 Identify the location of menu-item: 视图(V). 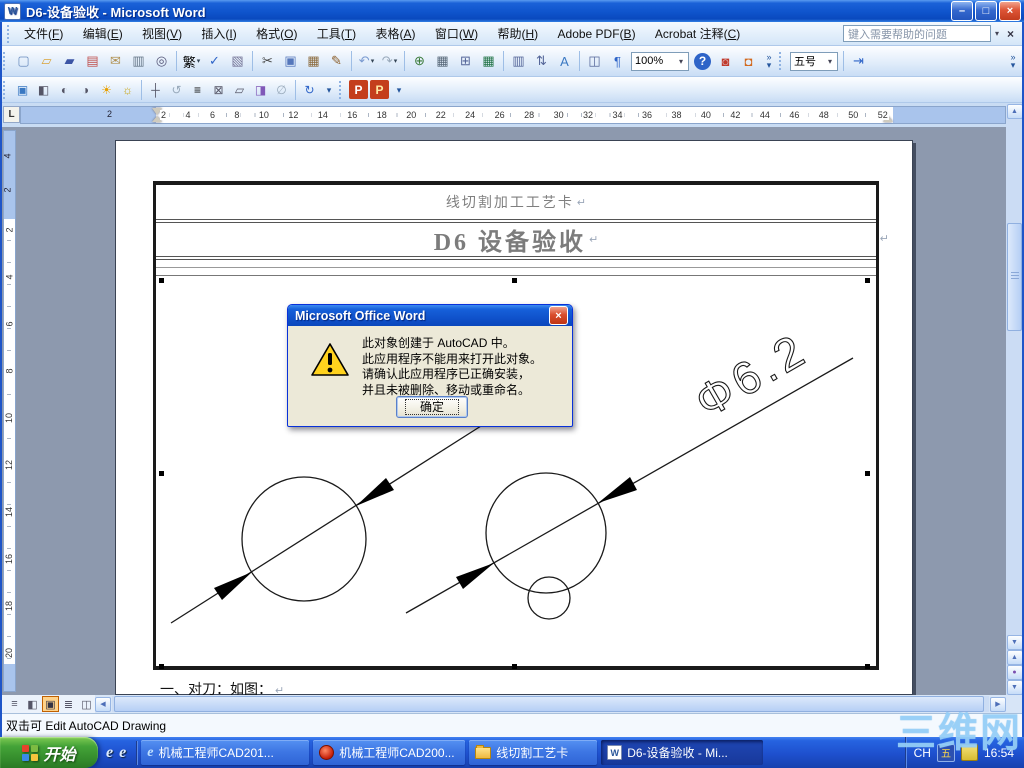
(162, 34).